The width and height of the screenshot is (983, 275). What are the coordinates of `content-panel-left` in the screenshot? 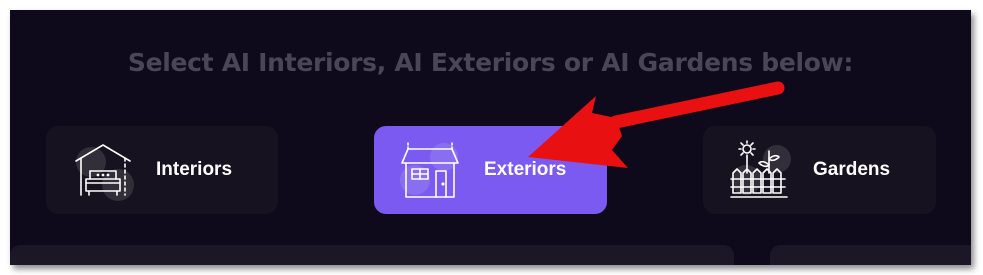 It's located at (372, 255).